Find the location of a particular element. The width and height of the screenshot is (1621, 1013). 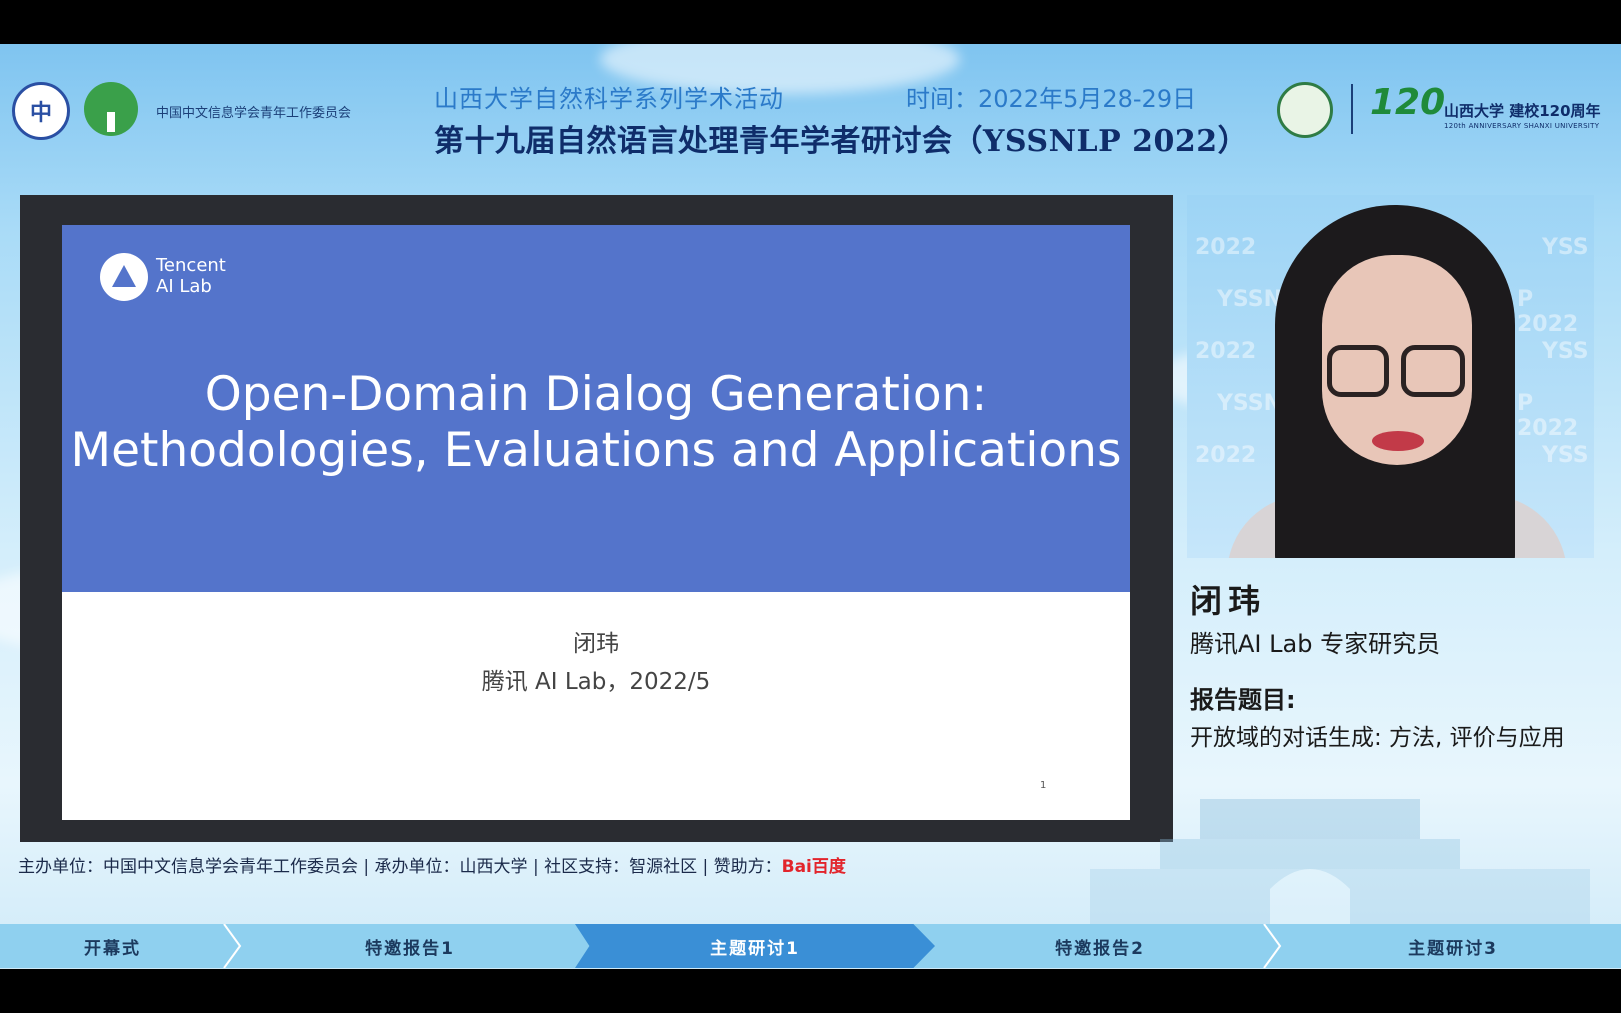

nav-item-opening: 开幕式 is located at coordinates (112, 946).